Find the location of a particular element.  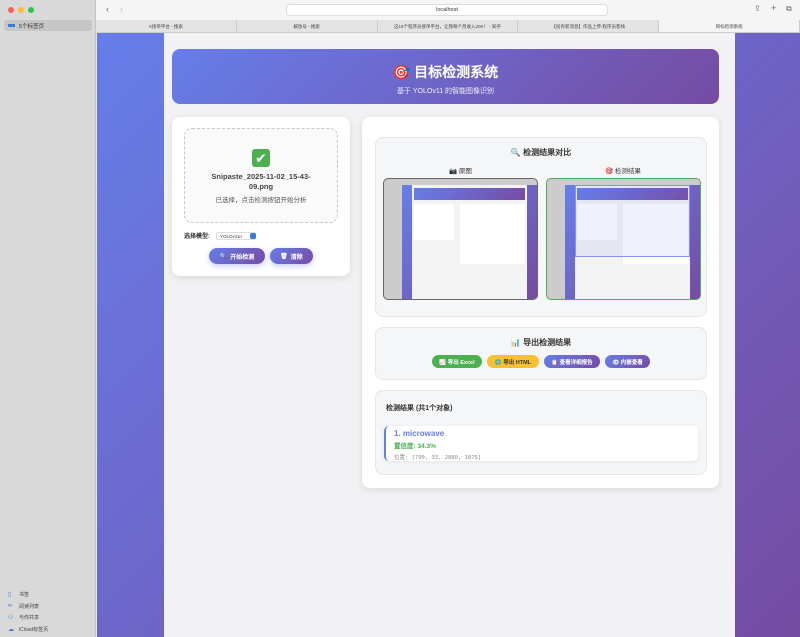

result-position: 位置: [790, 33, 2880, 1875] is located at coordinates (438, 458).